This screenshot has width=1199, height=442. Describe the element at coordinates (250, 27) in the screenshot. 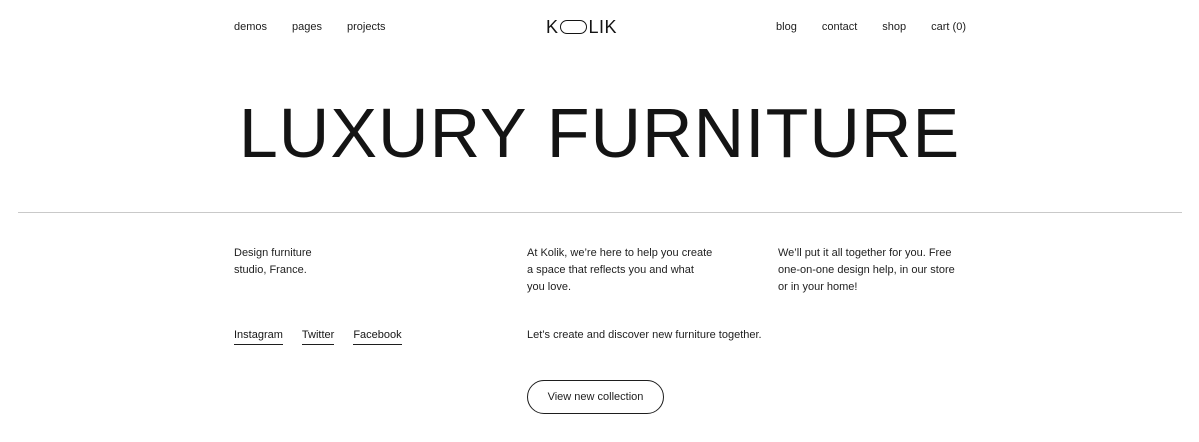

I see `nav-link-demos: demos` at that location.